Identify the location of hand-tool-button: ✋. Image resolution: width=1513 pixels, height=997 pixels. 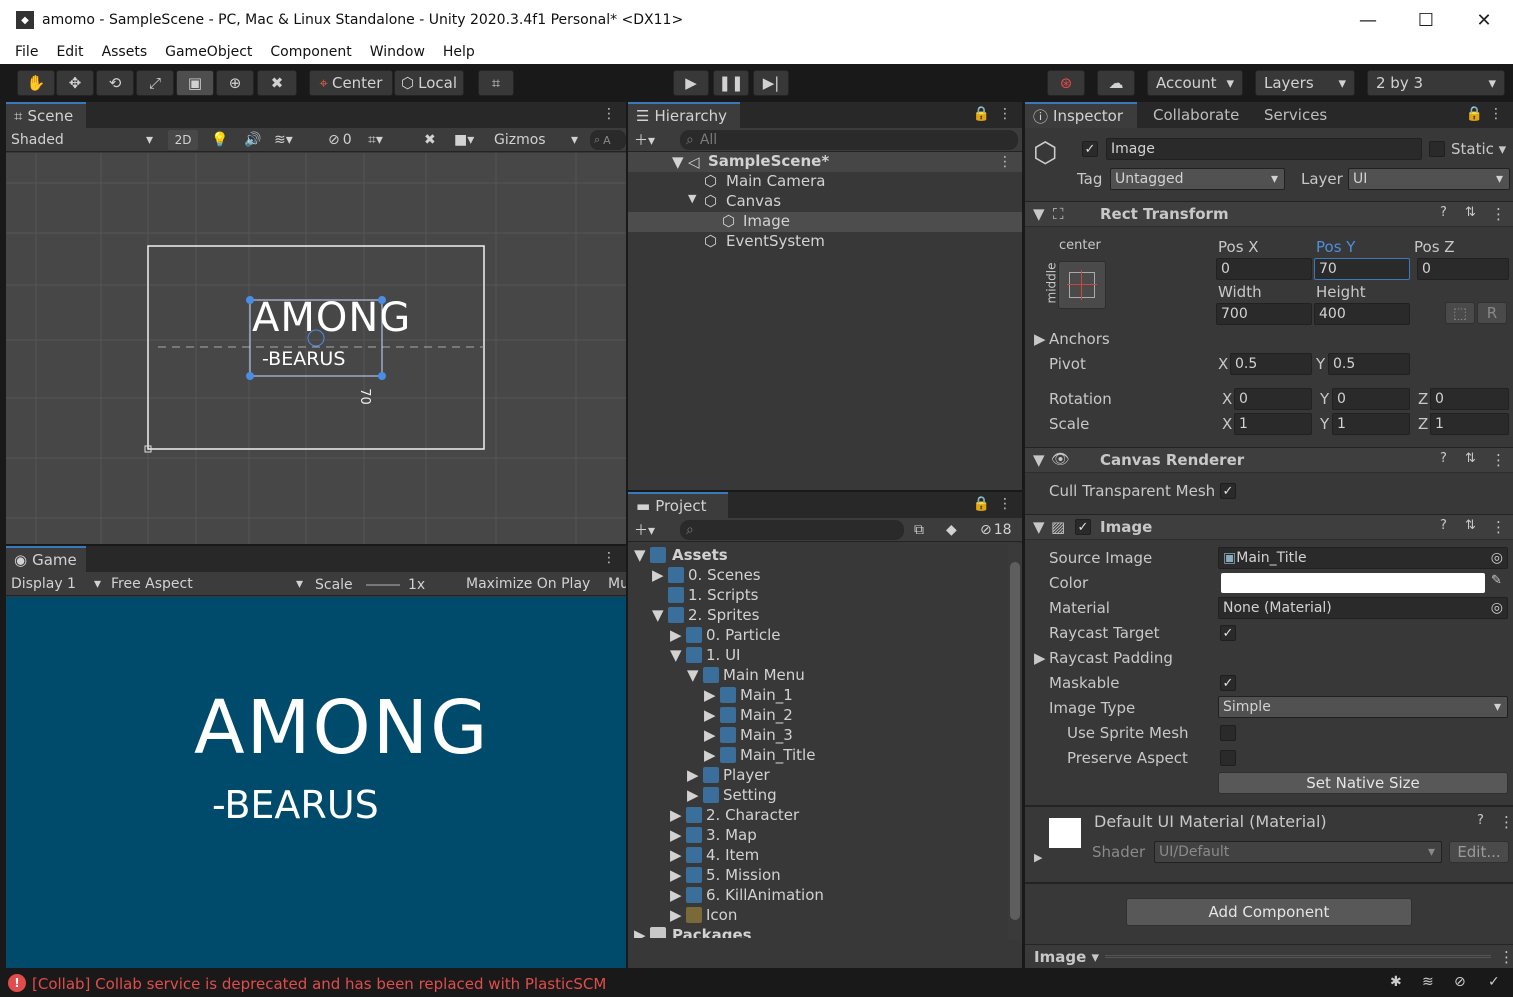
(36, 83).